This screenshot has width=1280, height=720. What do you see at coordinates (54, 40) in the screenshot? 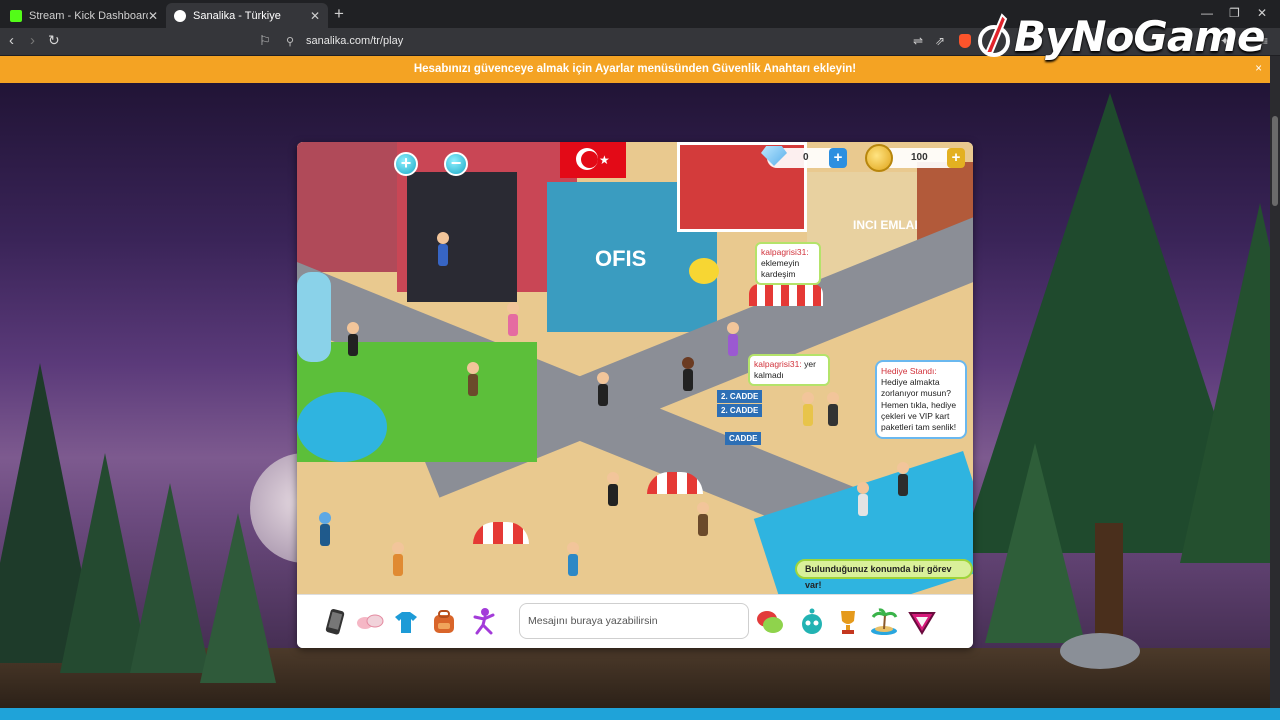
I see `reload-icon: ↻` at bounding box center [54, 40].